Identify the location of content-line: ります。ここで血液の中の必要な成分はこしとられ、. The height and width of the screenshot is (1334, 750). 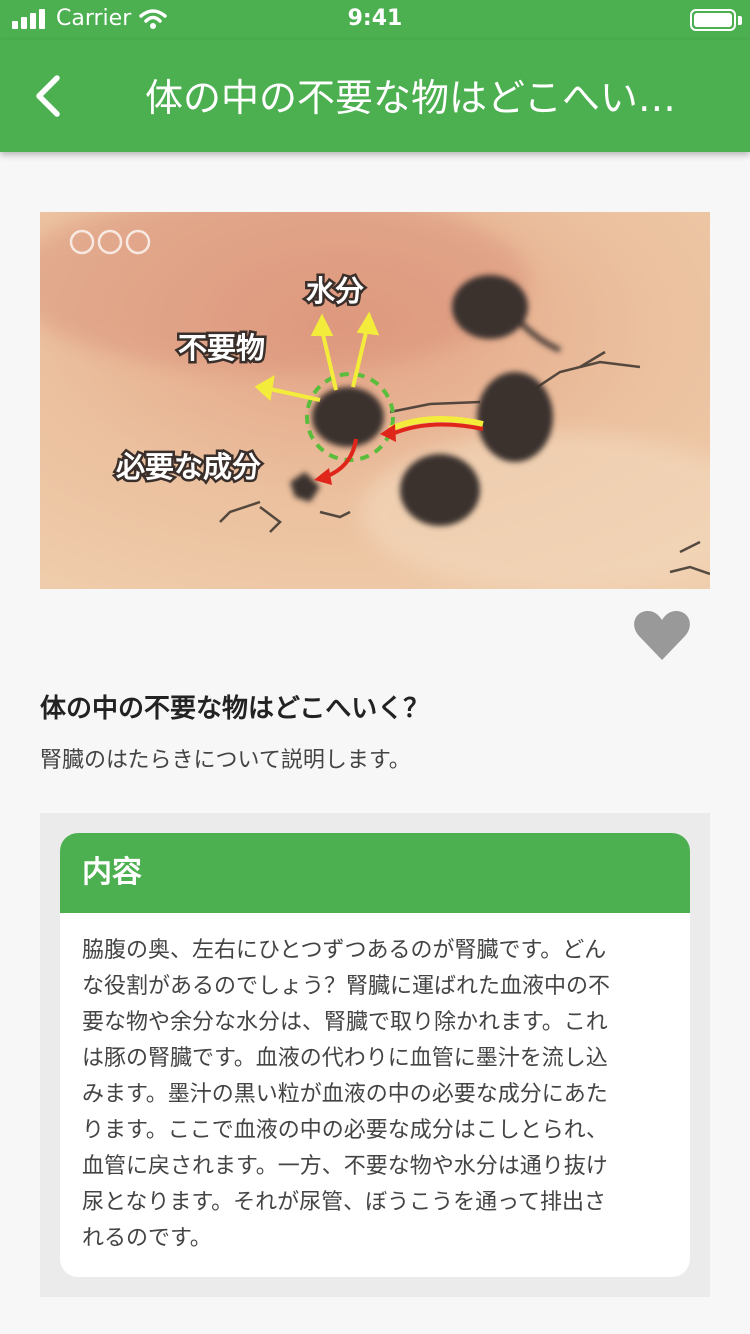
(345, 1130).